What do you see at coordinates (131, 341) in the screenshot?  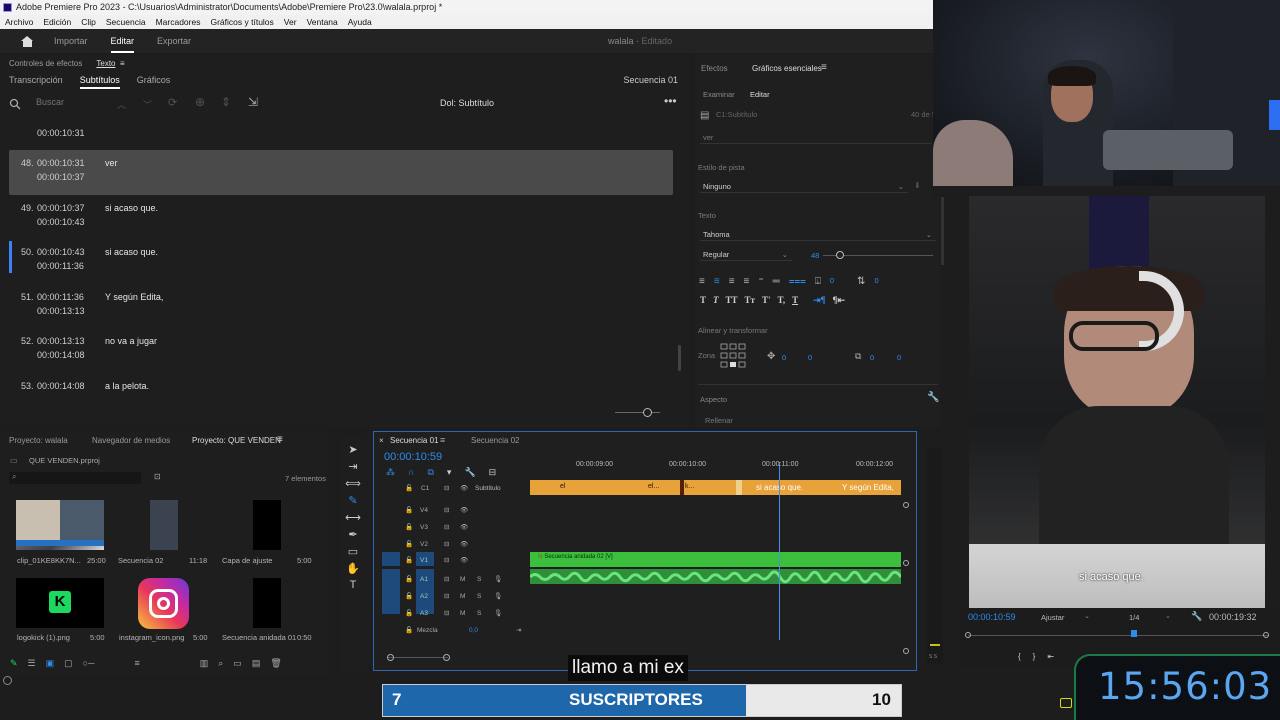 I see `caption-text: no va a jugar` at bounding box center [131, 341].